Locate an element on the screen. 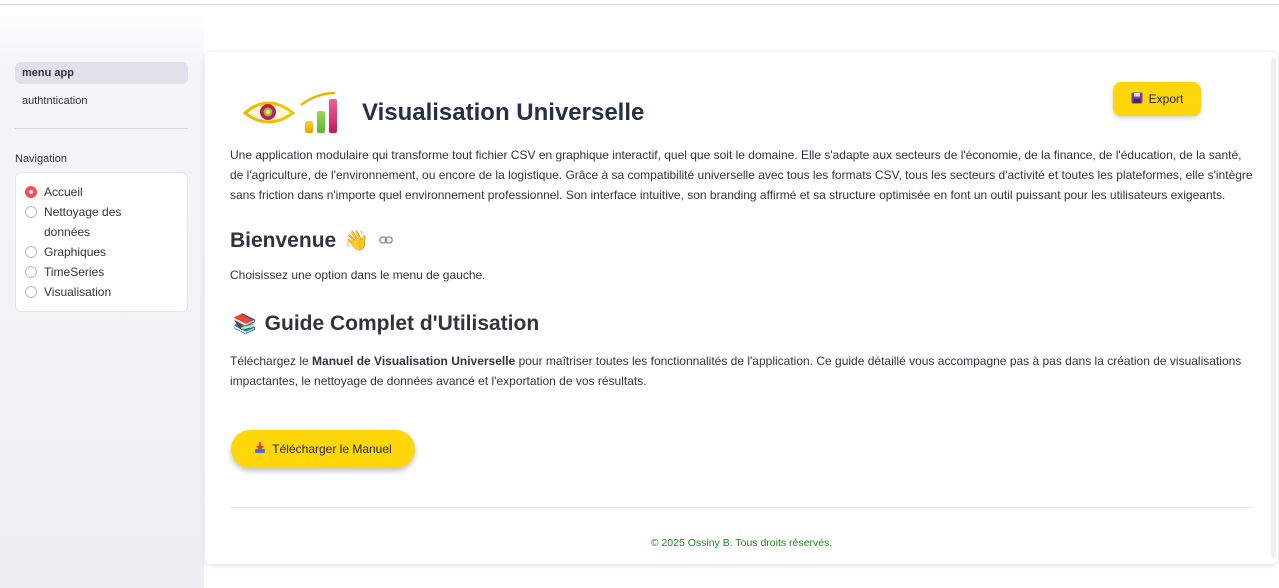 The height and width of the screenshot is (588, 1279). radio-checked-icon is located at coordinates (31, 192).